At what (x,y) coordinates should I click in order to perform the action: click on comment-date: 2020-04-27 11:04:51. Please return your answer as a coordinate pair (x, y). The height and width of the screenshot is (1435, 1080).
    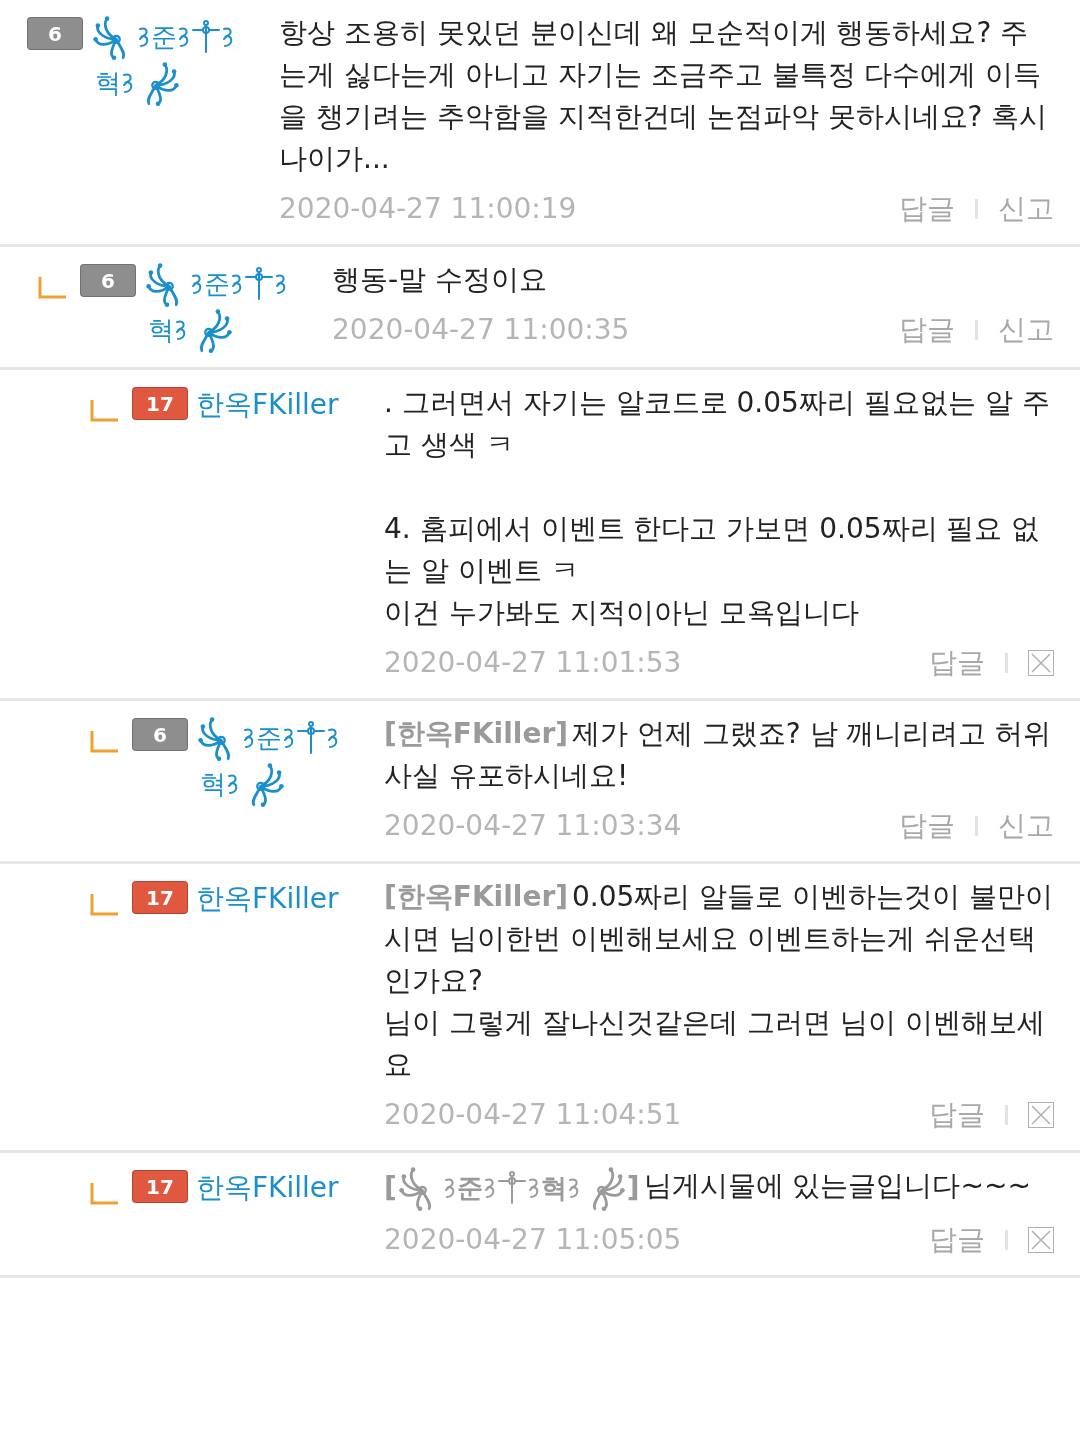
    Looking at the image, I should click on (533, 1115).